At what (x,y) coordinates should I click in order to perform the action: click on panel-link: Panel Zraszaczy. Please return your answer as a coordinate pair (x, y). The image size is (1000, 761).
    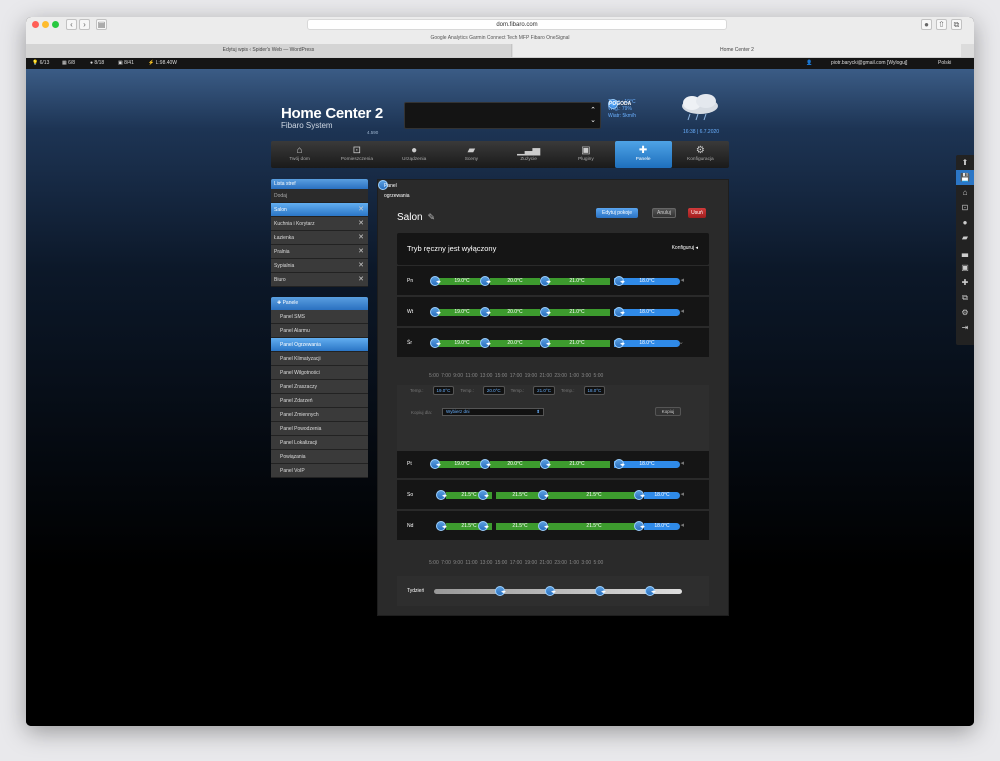
    Looking at the image, I should click on (319, 387).